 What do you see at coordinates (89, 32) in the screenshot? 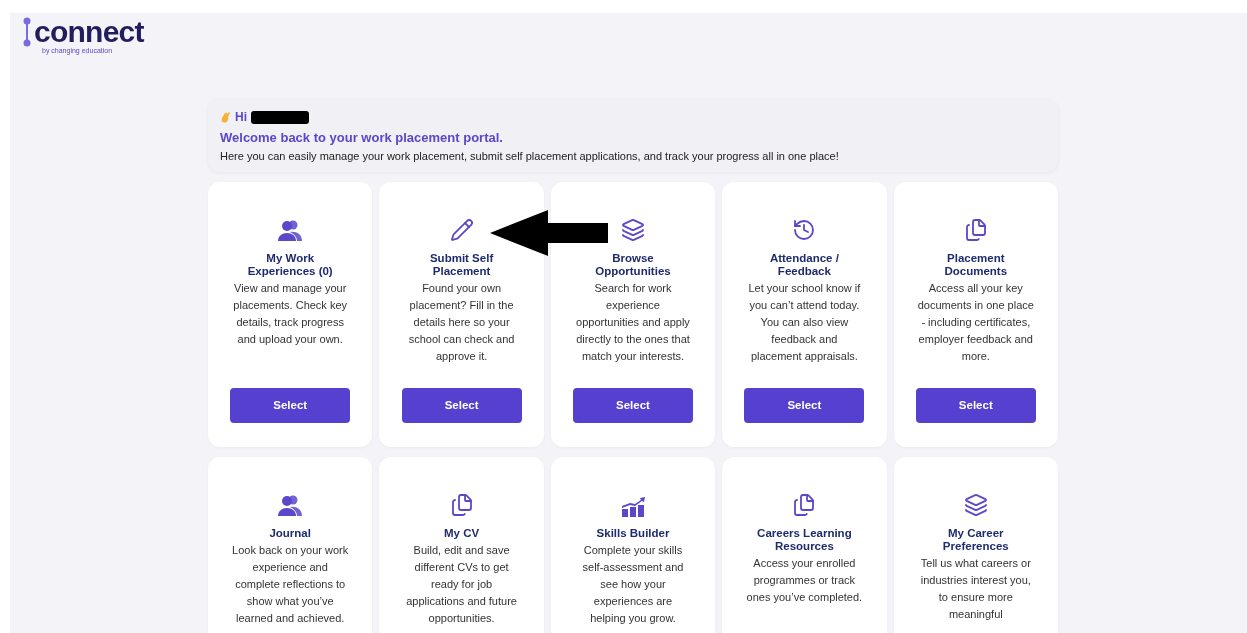
I see `logo-wordmark: connect` at bounding box center [89, 32].